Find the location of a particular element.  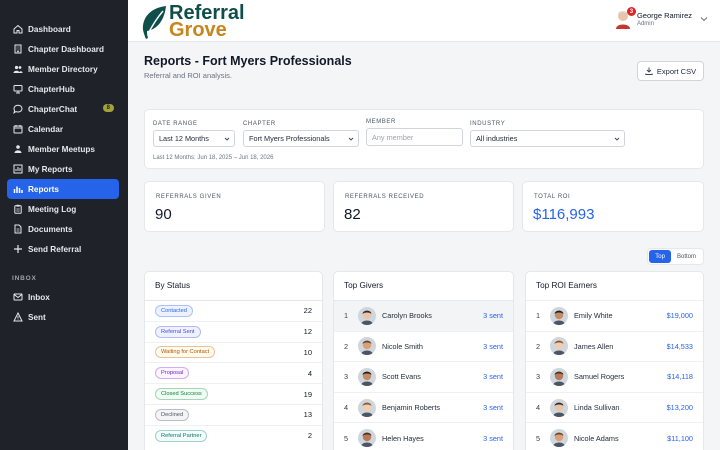

toggle-top: Top is located at coordinates (660, 256).